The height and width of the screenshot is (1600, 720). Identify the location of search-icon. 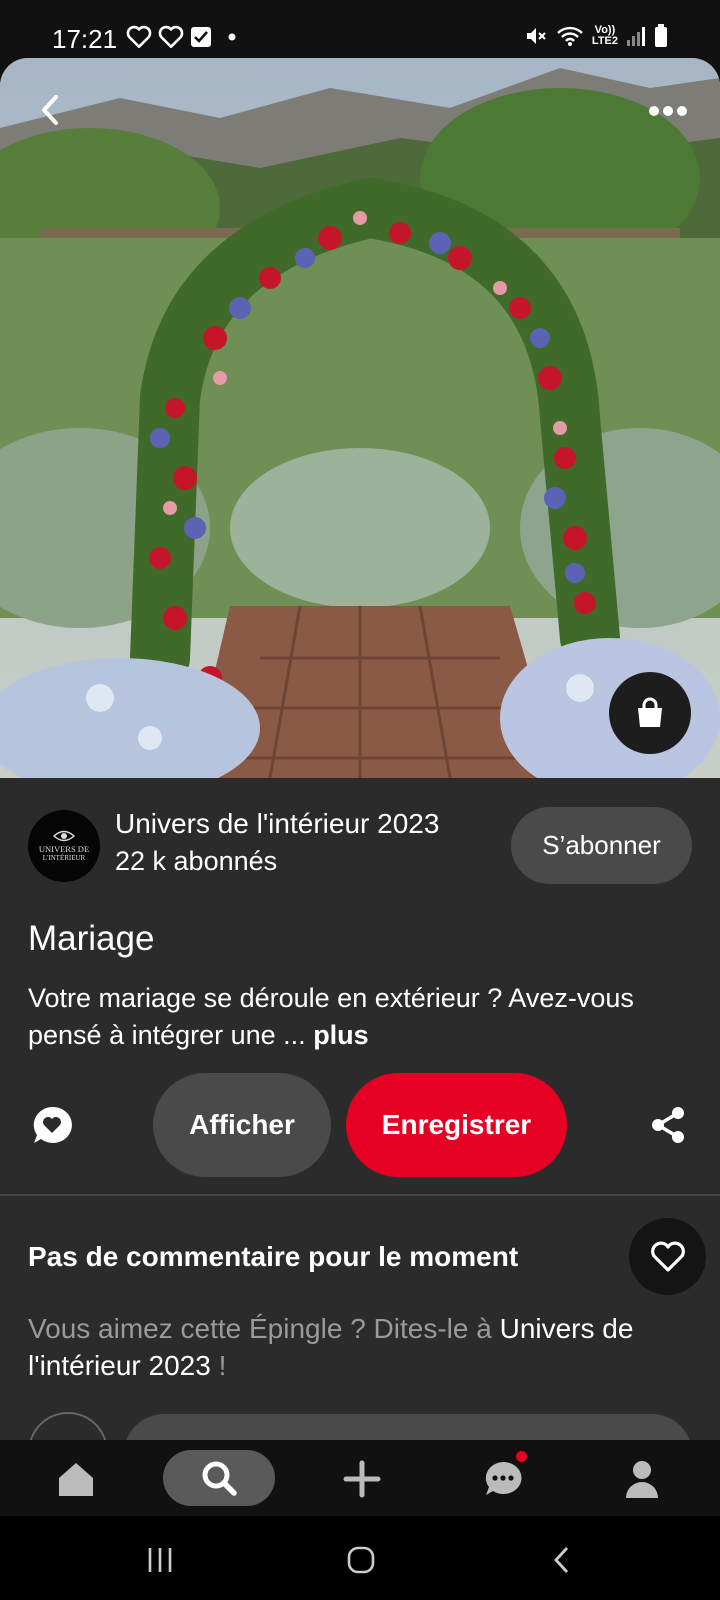
(219, 1478).